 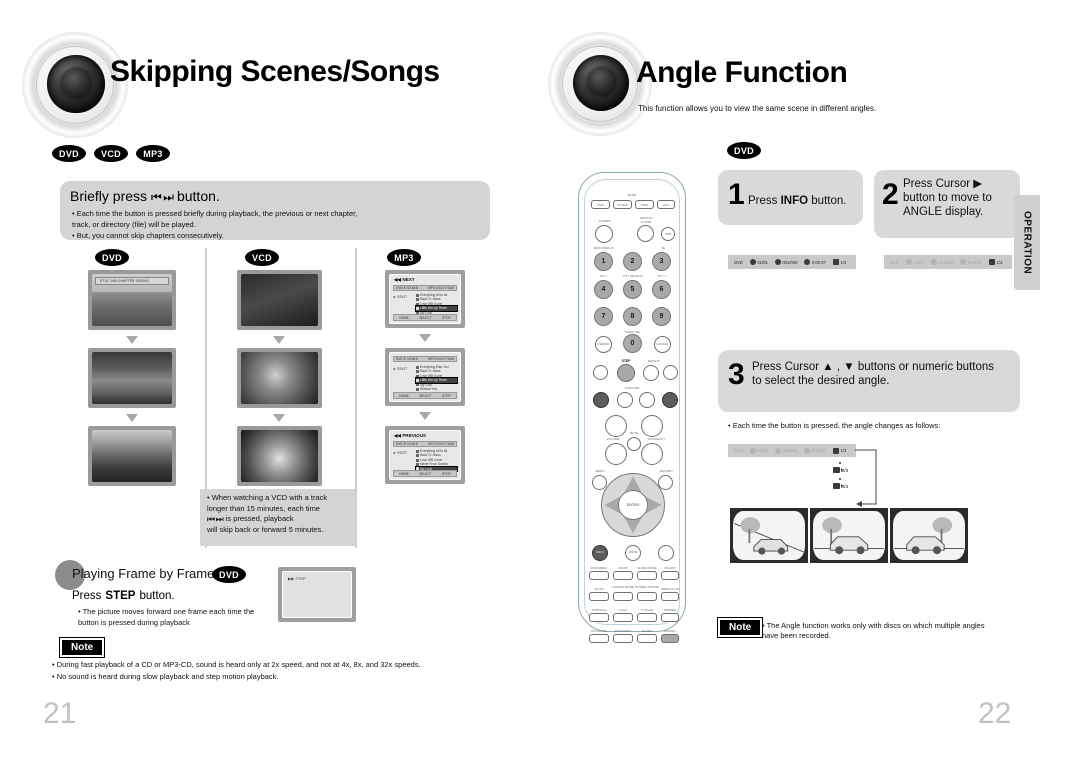 What do you see at coordinates (599, 575) in the screenshot?
I see `remote-fn-dvd-menu` at bounding box center [599, 575].